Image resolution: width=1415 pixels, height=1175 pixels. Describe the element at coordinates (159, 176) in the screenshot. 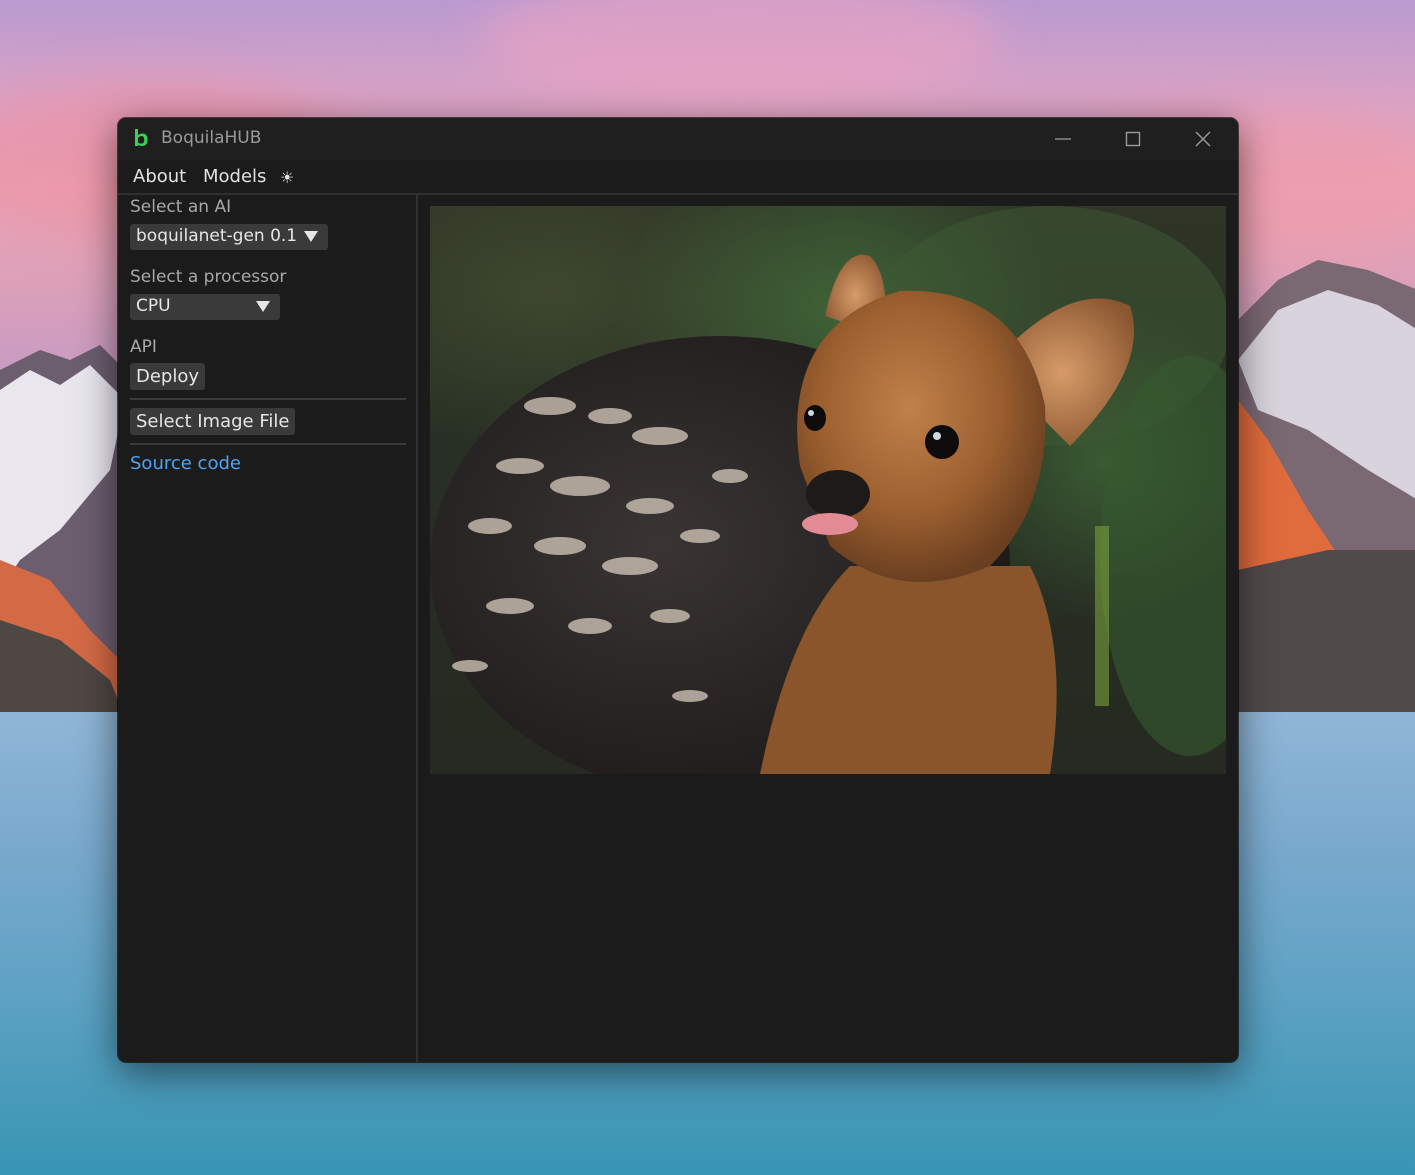

I see `menu-about: About` at that location.